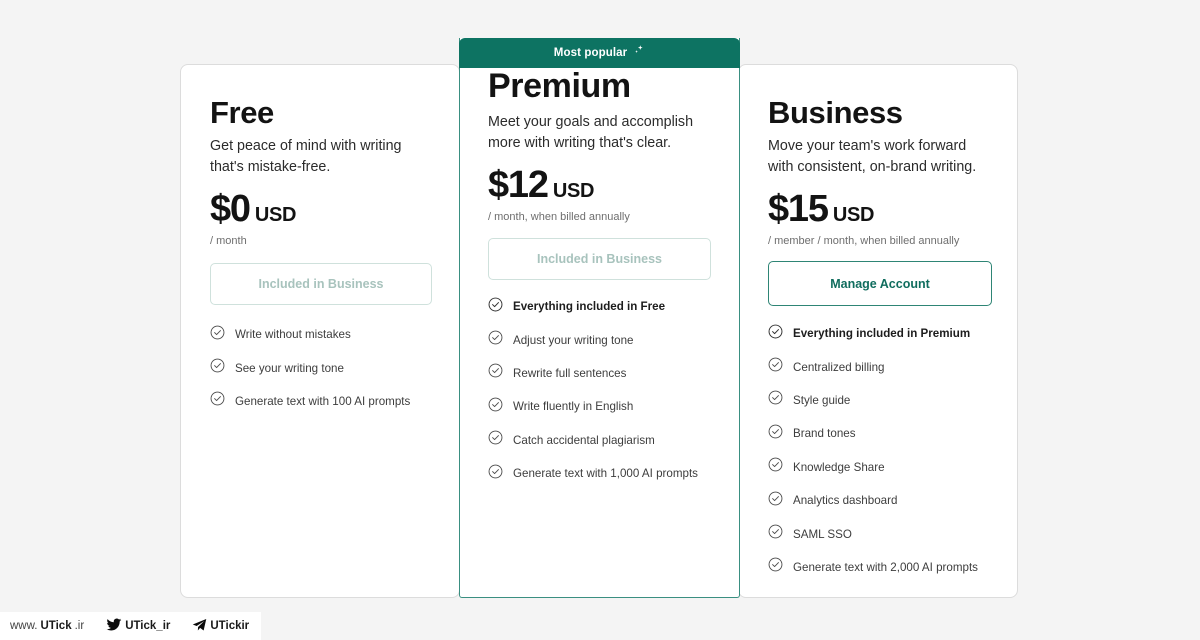 Image resolution: width=1200 pixels, height=640 pixels. Describe the element at coordinates (584, 440) in the screenshot. I see `feature-label: Catch accidental plagiarism` at that location.